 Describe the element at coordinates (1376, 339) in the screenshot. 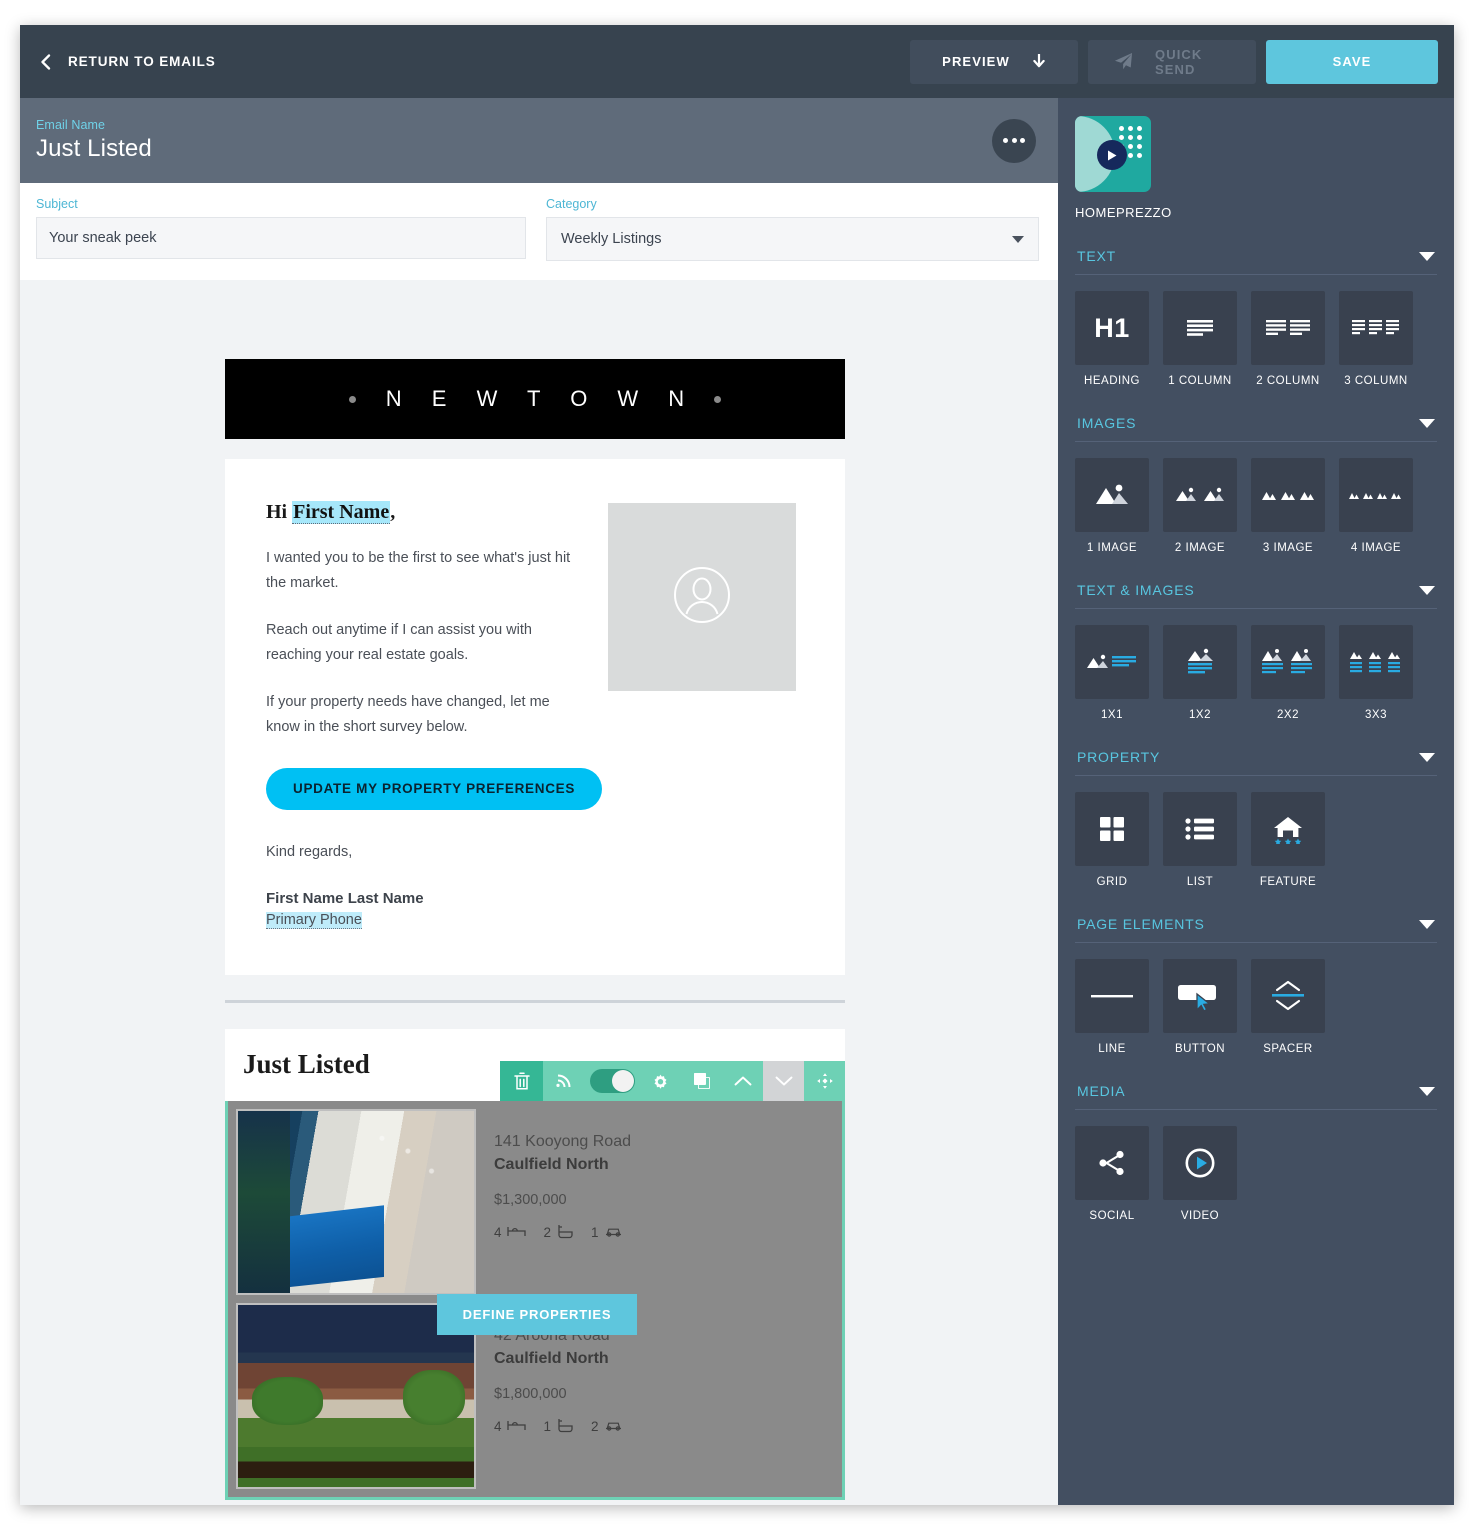

I see `tile-3-column: 3 COLUMN` at that location.